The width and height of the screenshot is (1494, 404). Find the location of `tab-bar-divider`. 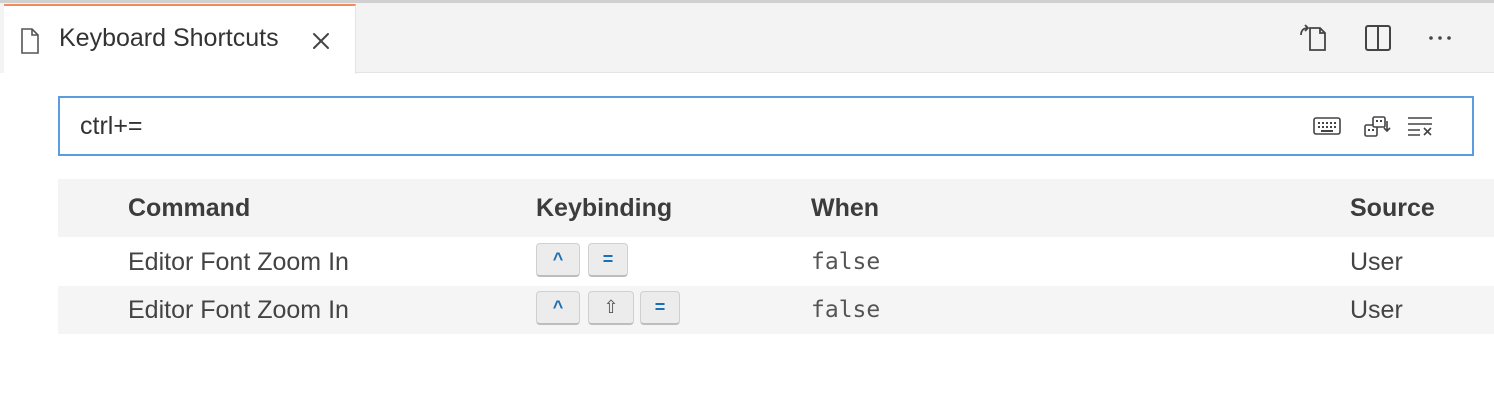

tab-bar-divider is located at coordinates (924, 72).